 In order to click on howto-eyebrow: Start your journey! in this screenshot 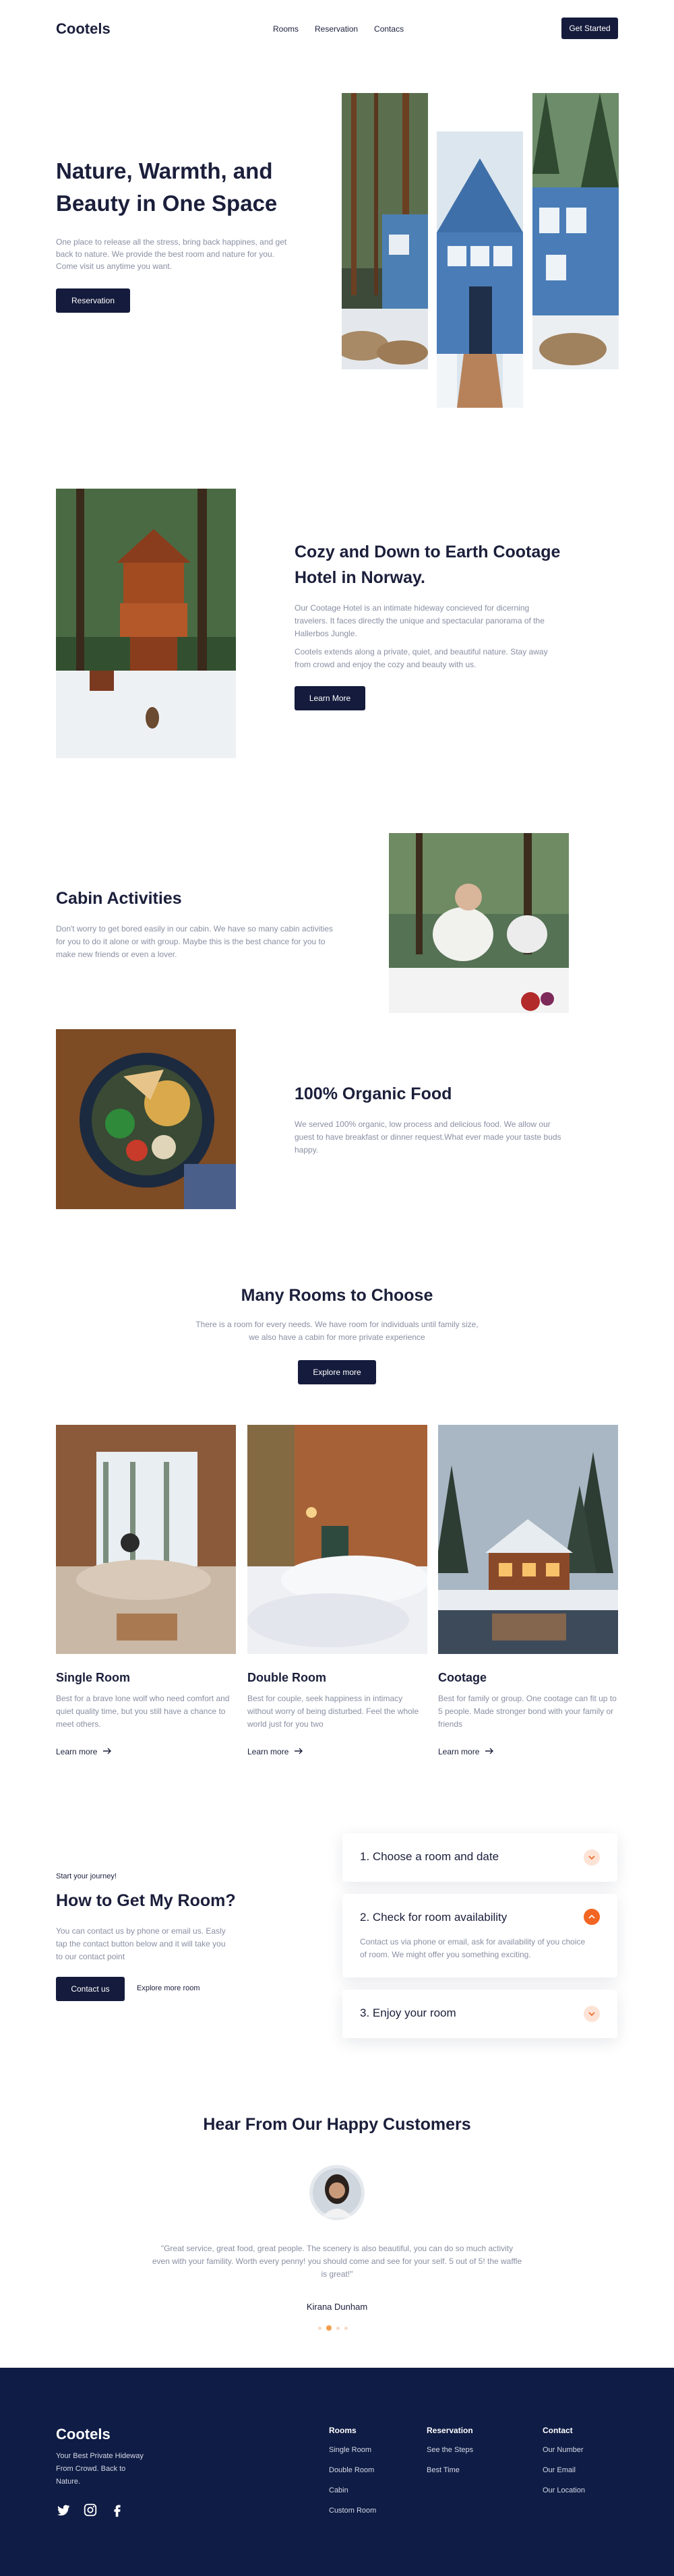, I will do `click(87, 1876)`.